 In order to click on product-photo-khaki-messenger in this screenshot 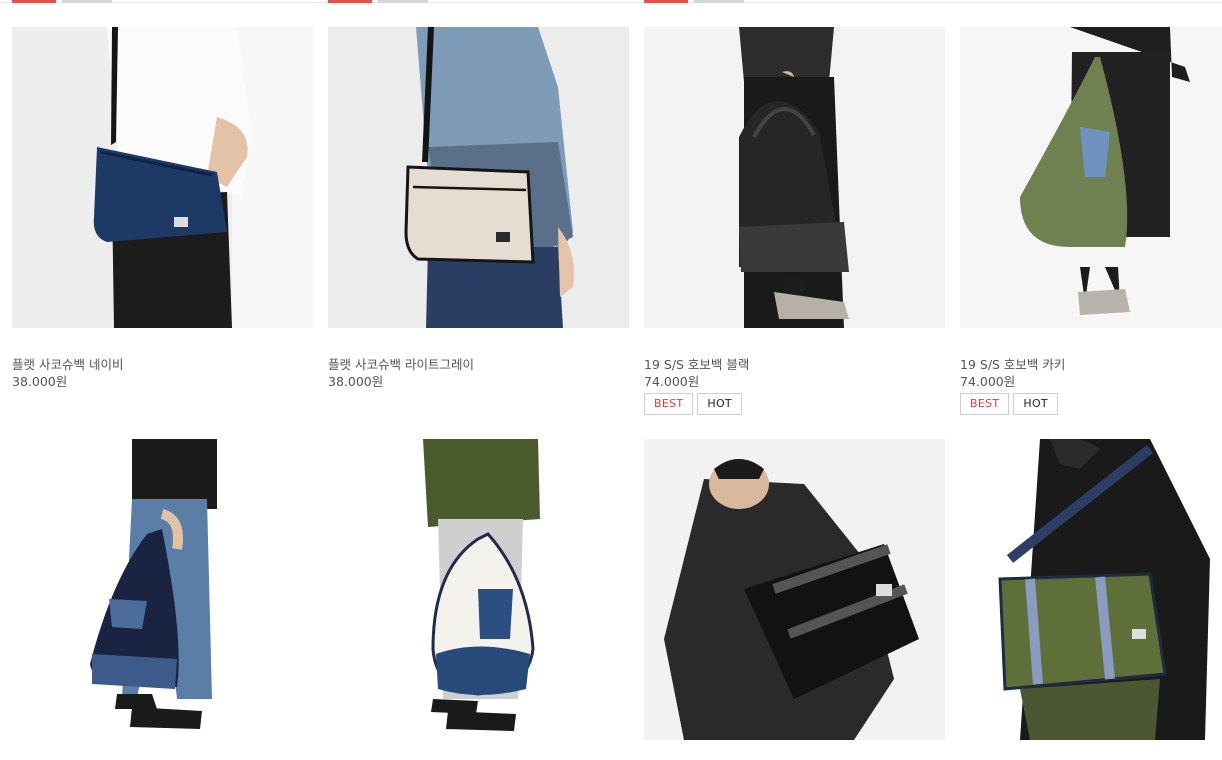, I will do `click(1091, 589)`.